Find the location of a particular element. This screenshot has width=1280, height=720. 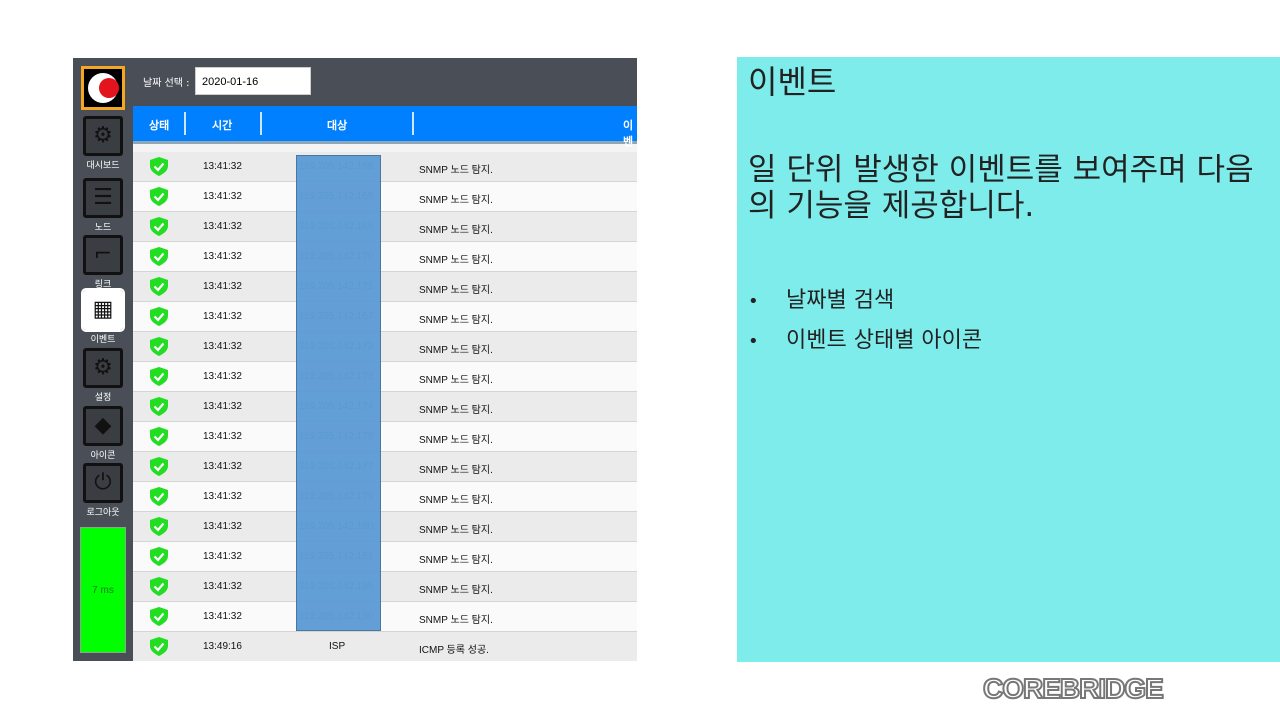

table-row: 13:41:32 119.205.142.167 SNMP 노드 탐지. is located at coordinates (385, 317).